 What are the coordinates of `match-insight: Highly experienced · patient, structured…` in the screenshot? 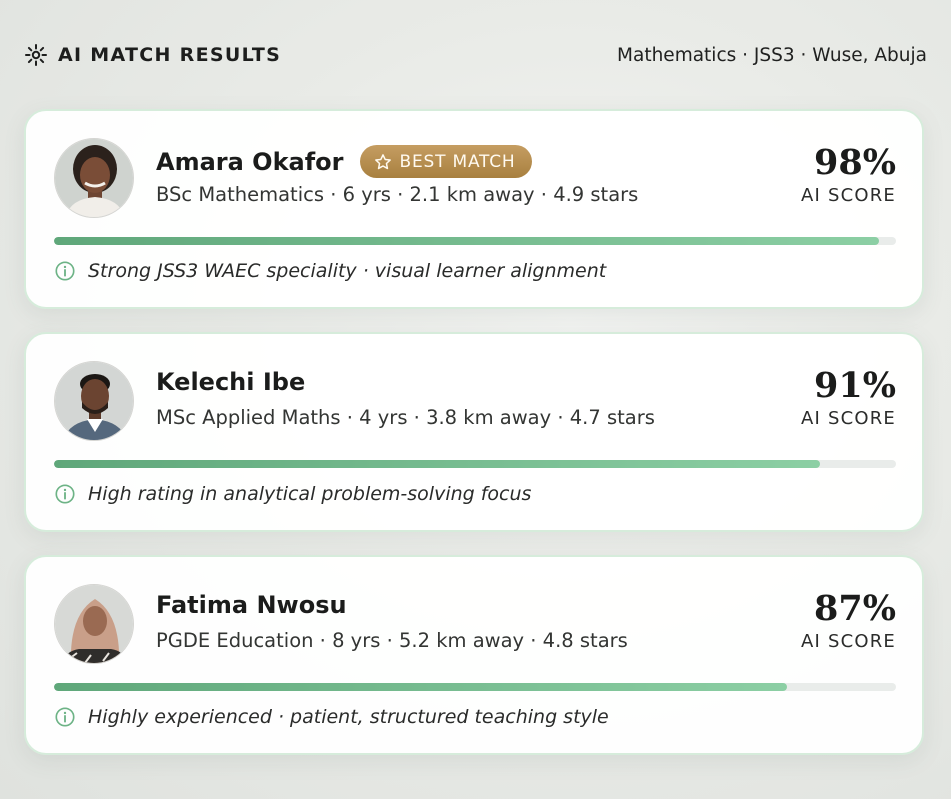 It's located at (331, 717).